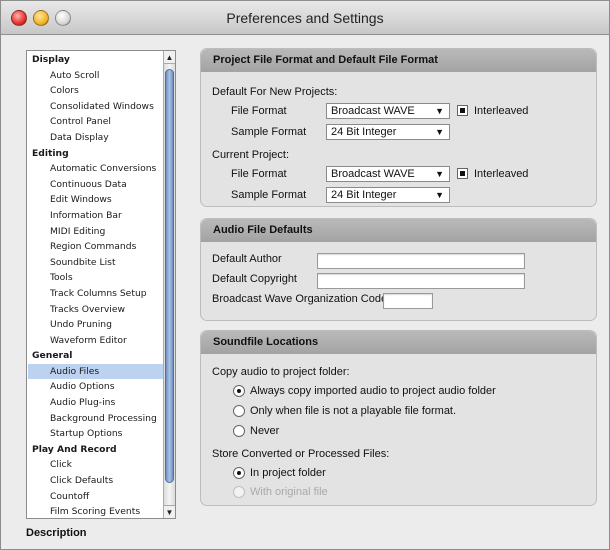 The height and width of the screenshot is (550, 610). Describe the element at coordinates (96, 387) in the screenshot. I see `category-list-item: Audio Options` at that location.